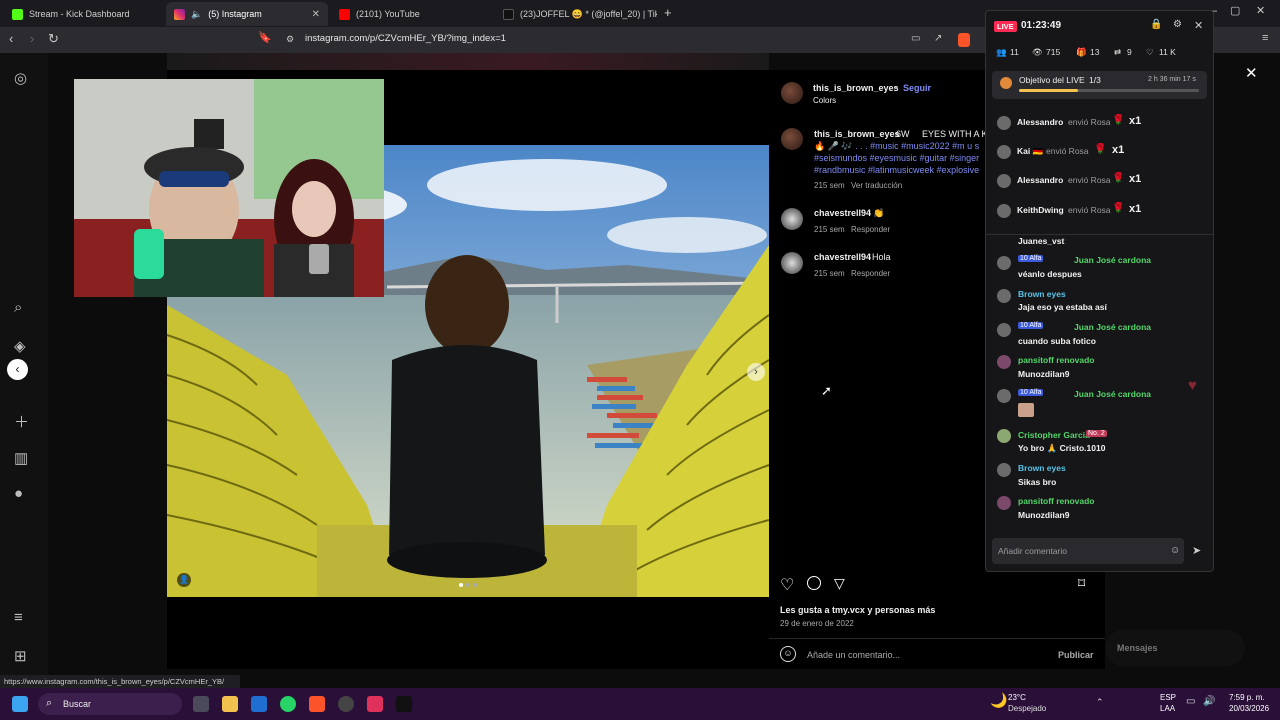 Image resolution: width=1280 pixels, height=720 pixels. Describe the element at coordinates (20, 704) in the screenshot. I see `windows-start-icon` at that location.